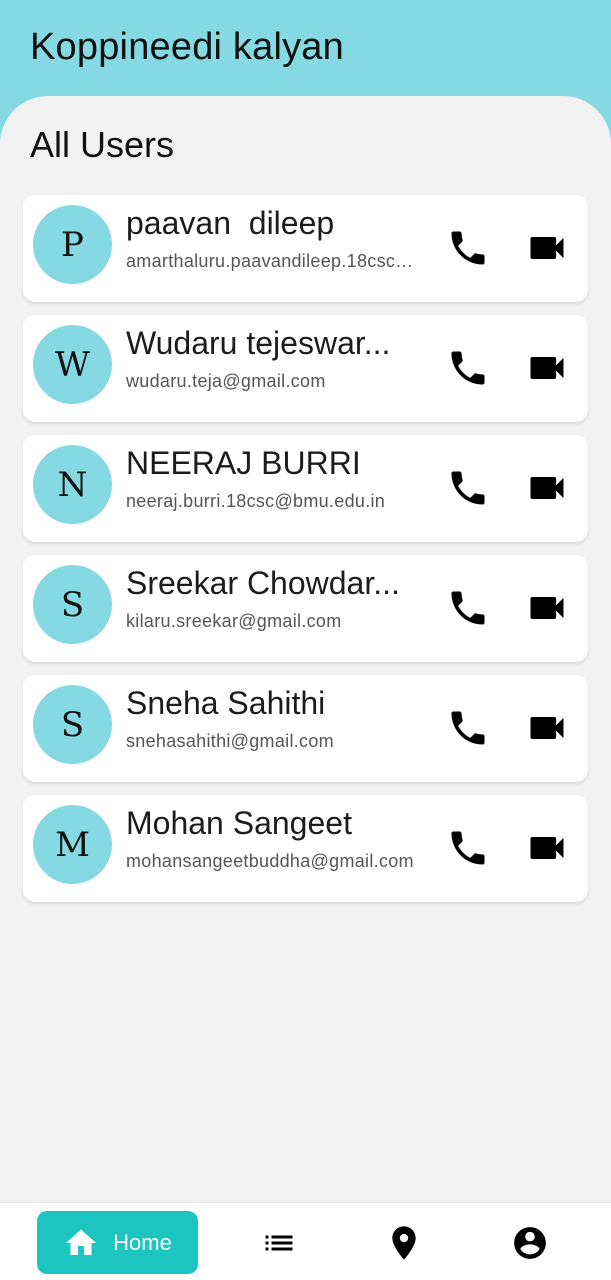 The image size is (611, 1280). Describe the element at coordinates (230, 223) in the screenshot. I see `user-name: paavan dileep` at that location.